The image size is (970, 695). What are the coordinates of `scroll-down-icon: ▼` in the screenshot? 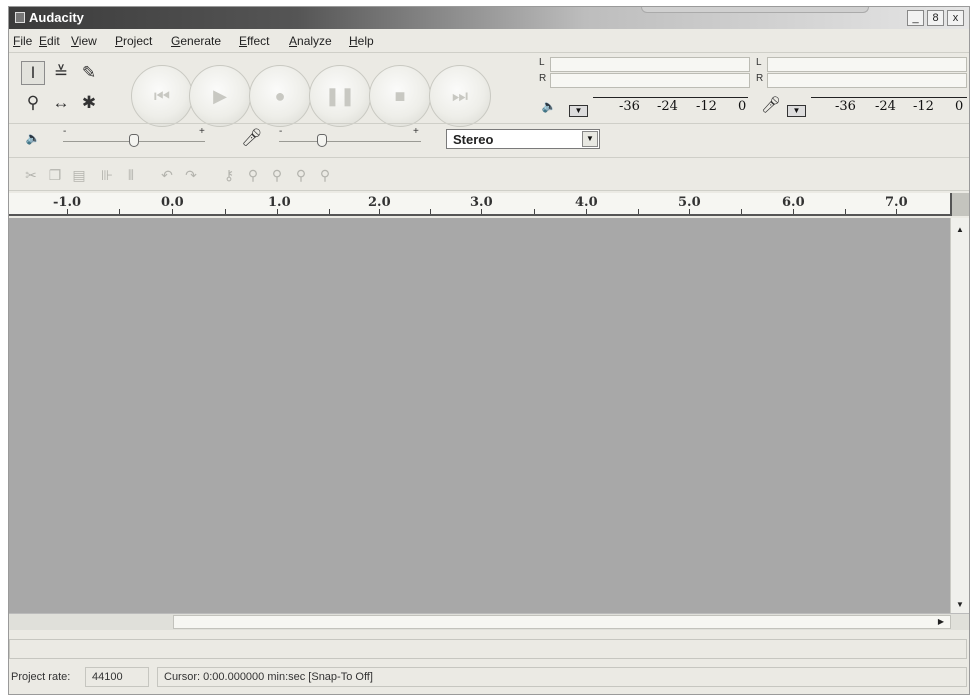 It's located at (960, 605).